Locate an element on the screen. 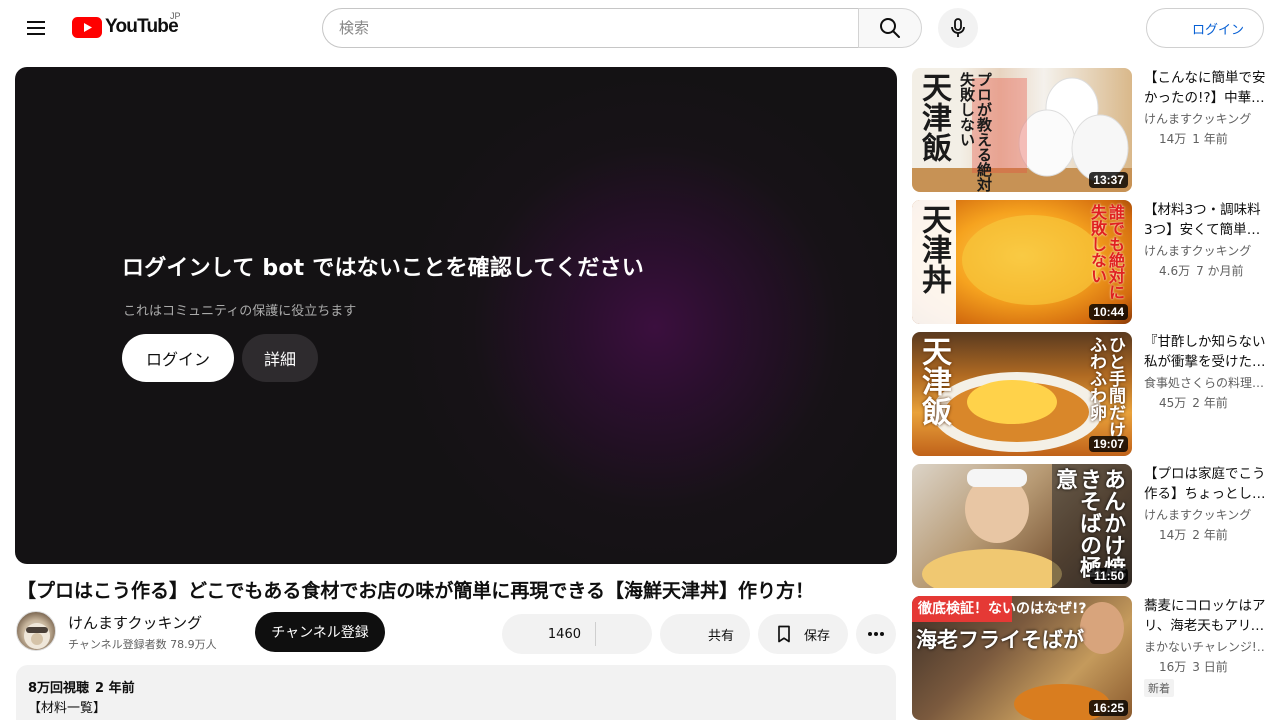 The height and width of the screenshot is (720, 1280). avatar-image is located at coordinates (37, 636).